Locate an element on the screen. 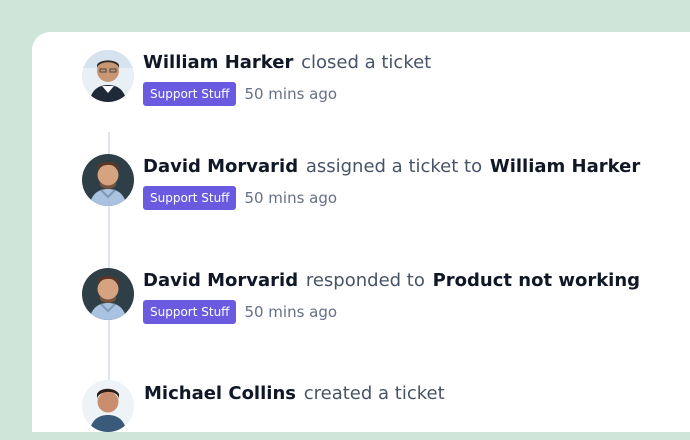 This screenshot has height=440, width=690. activity-action: assigned a ticket to is located at coordinates (394, 166).